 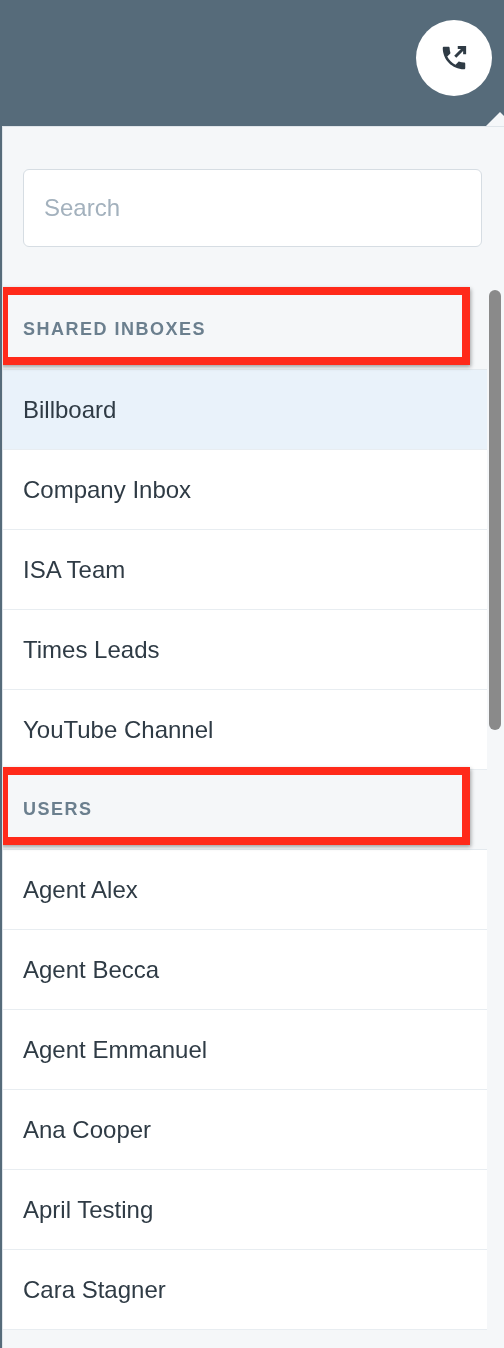 What do you see at coordinates (245, 570) in the screenshot?
I see `list-item: ISA Team` at bounding box center [245, 570].